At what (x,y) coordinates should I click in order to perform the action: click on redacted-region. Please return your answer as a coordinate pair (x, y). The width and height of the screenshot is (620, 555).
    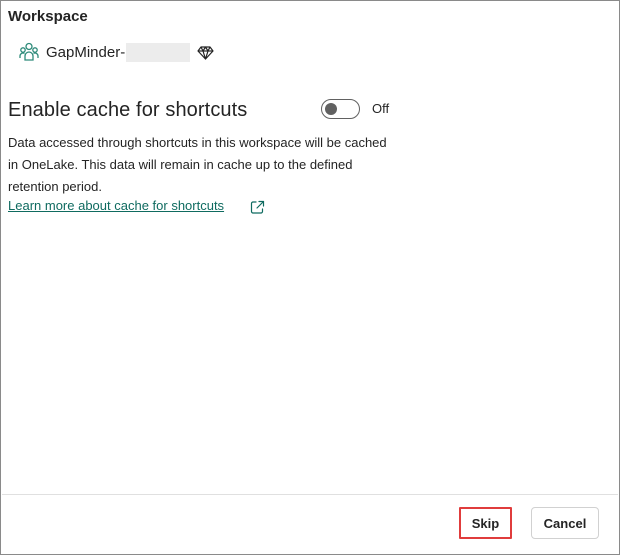
    Looking at the image, I should click on (158, 52).